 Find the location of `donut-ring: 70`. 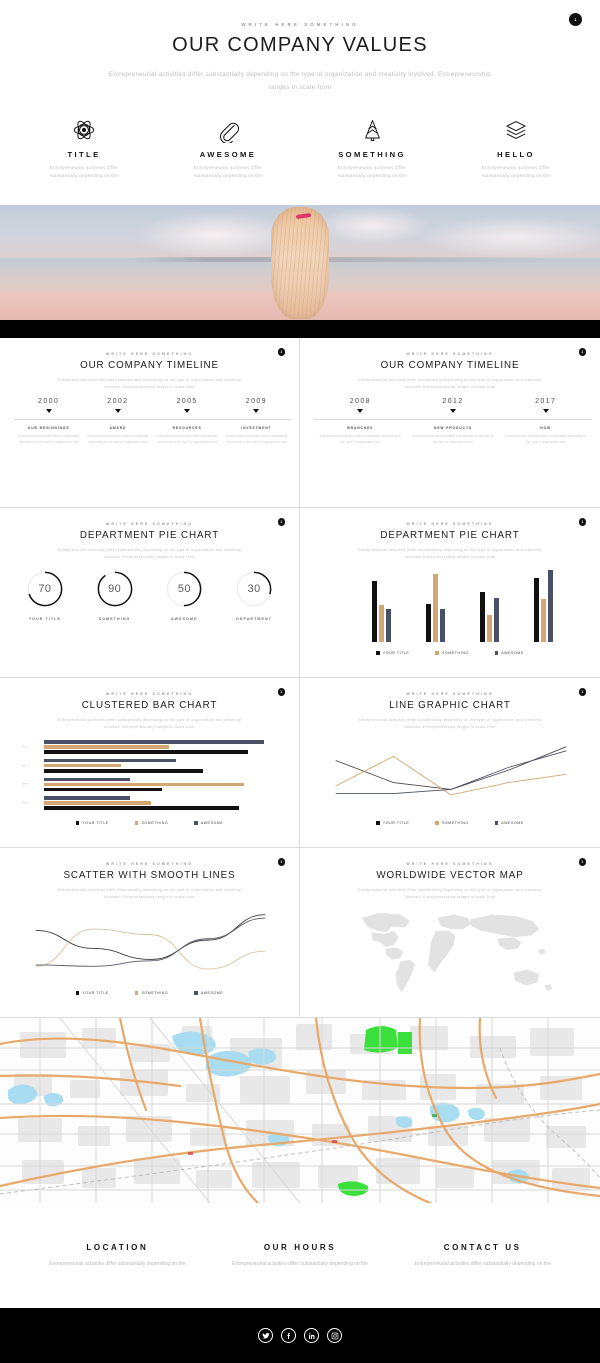

donut-ring: 70 is located at coordinates (45, 589).